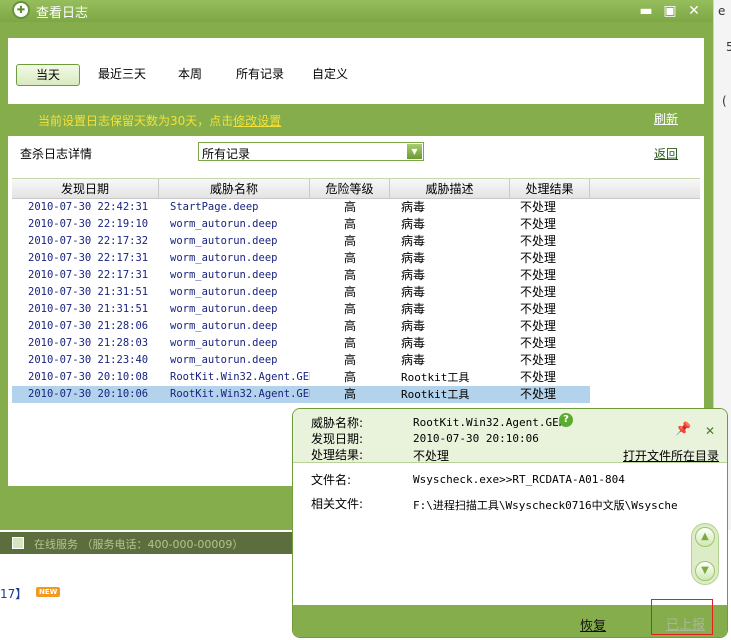 This screenshot has height=640, width=731. What do you see at coordinates (88, 360) in the screenshot?
I see `cell-date: 2010-07-30 21:23:40` at bounding box center [88, 360].